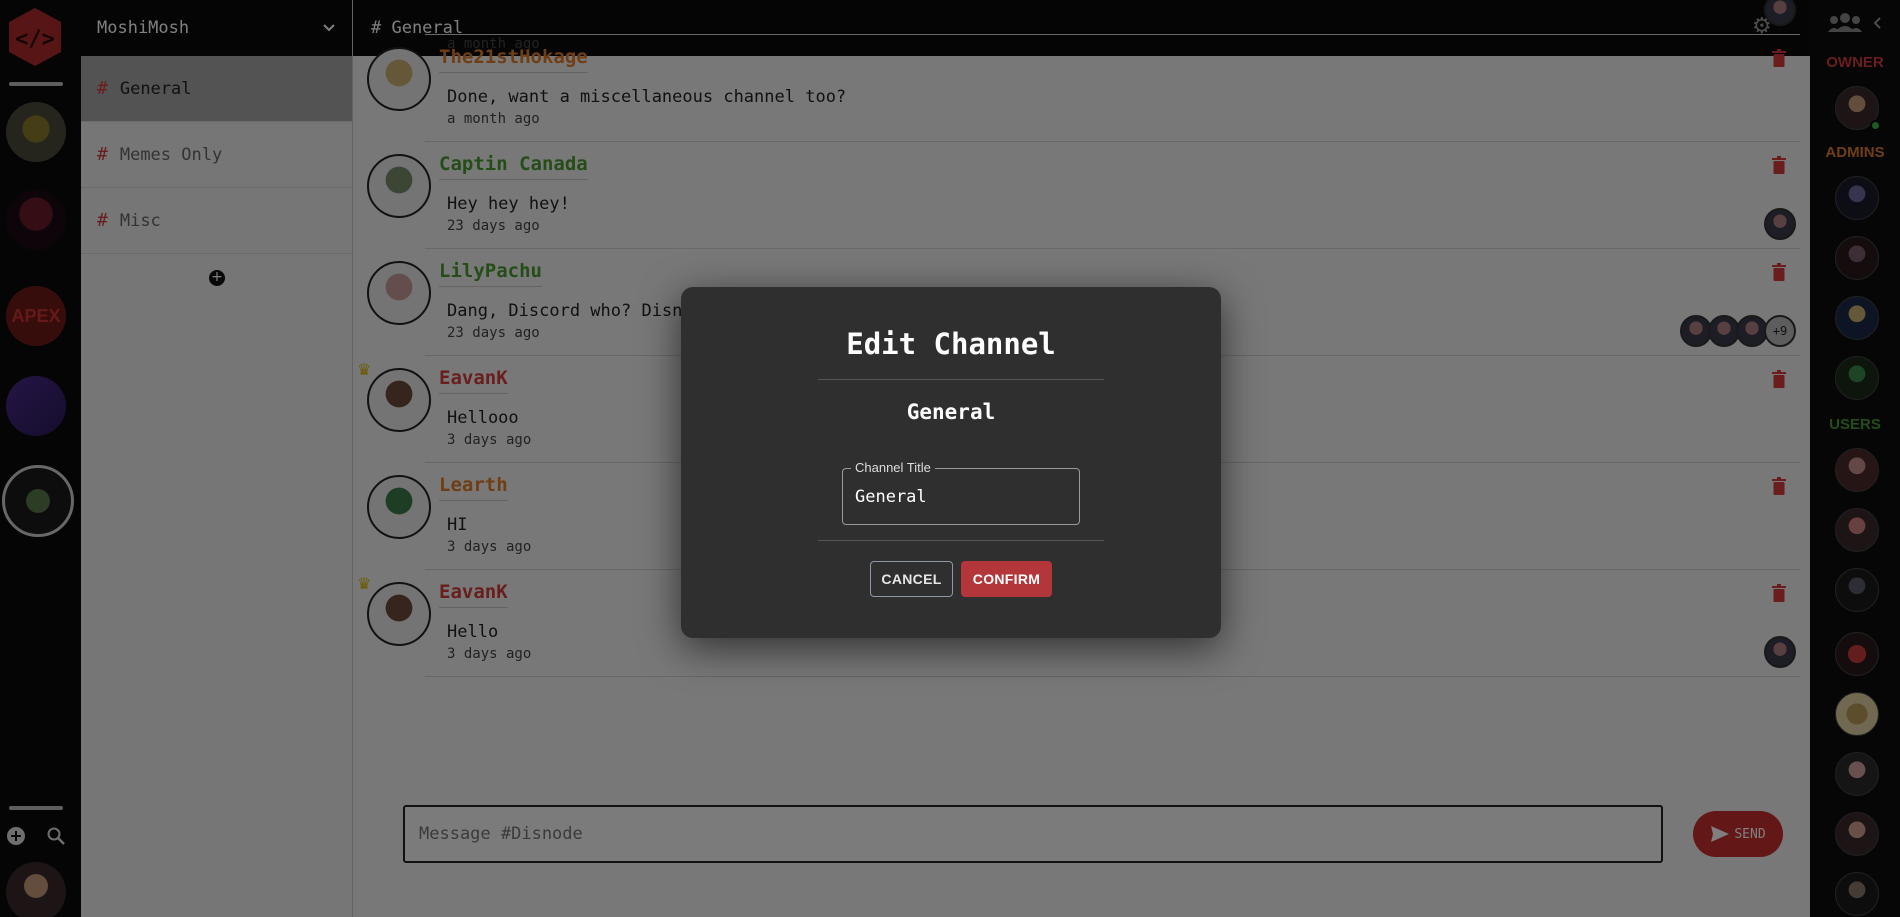 This screenshot has width=1900, height=917. I want to click on cancel-button: CANCEL, so click(911, 579).